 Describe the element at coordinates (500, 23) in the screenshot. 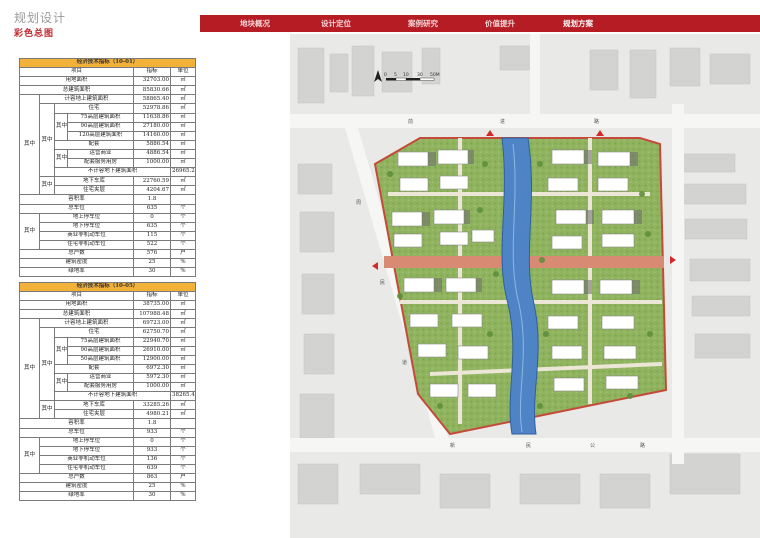

I see `nav-tab-value-enhancement: 价值提升` at that location.